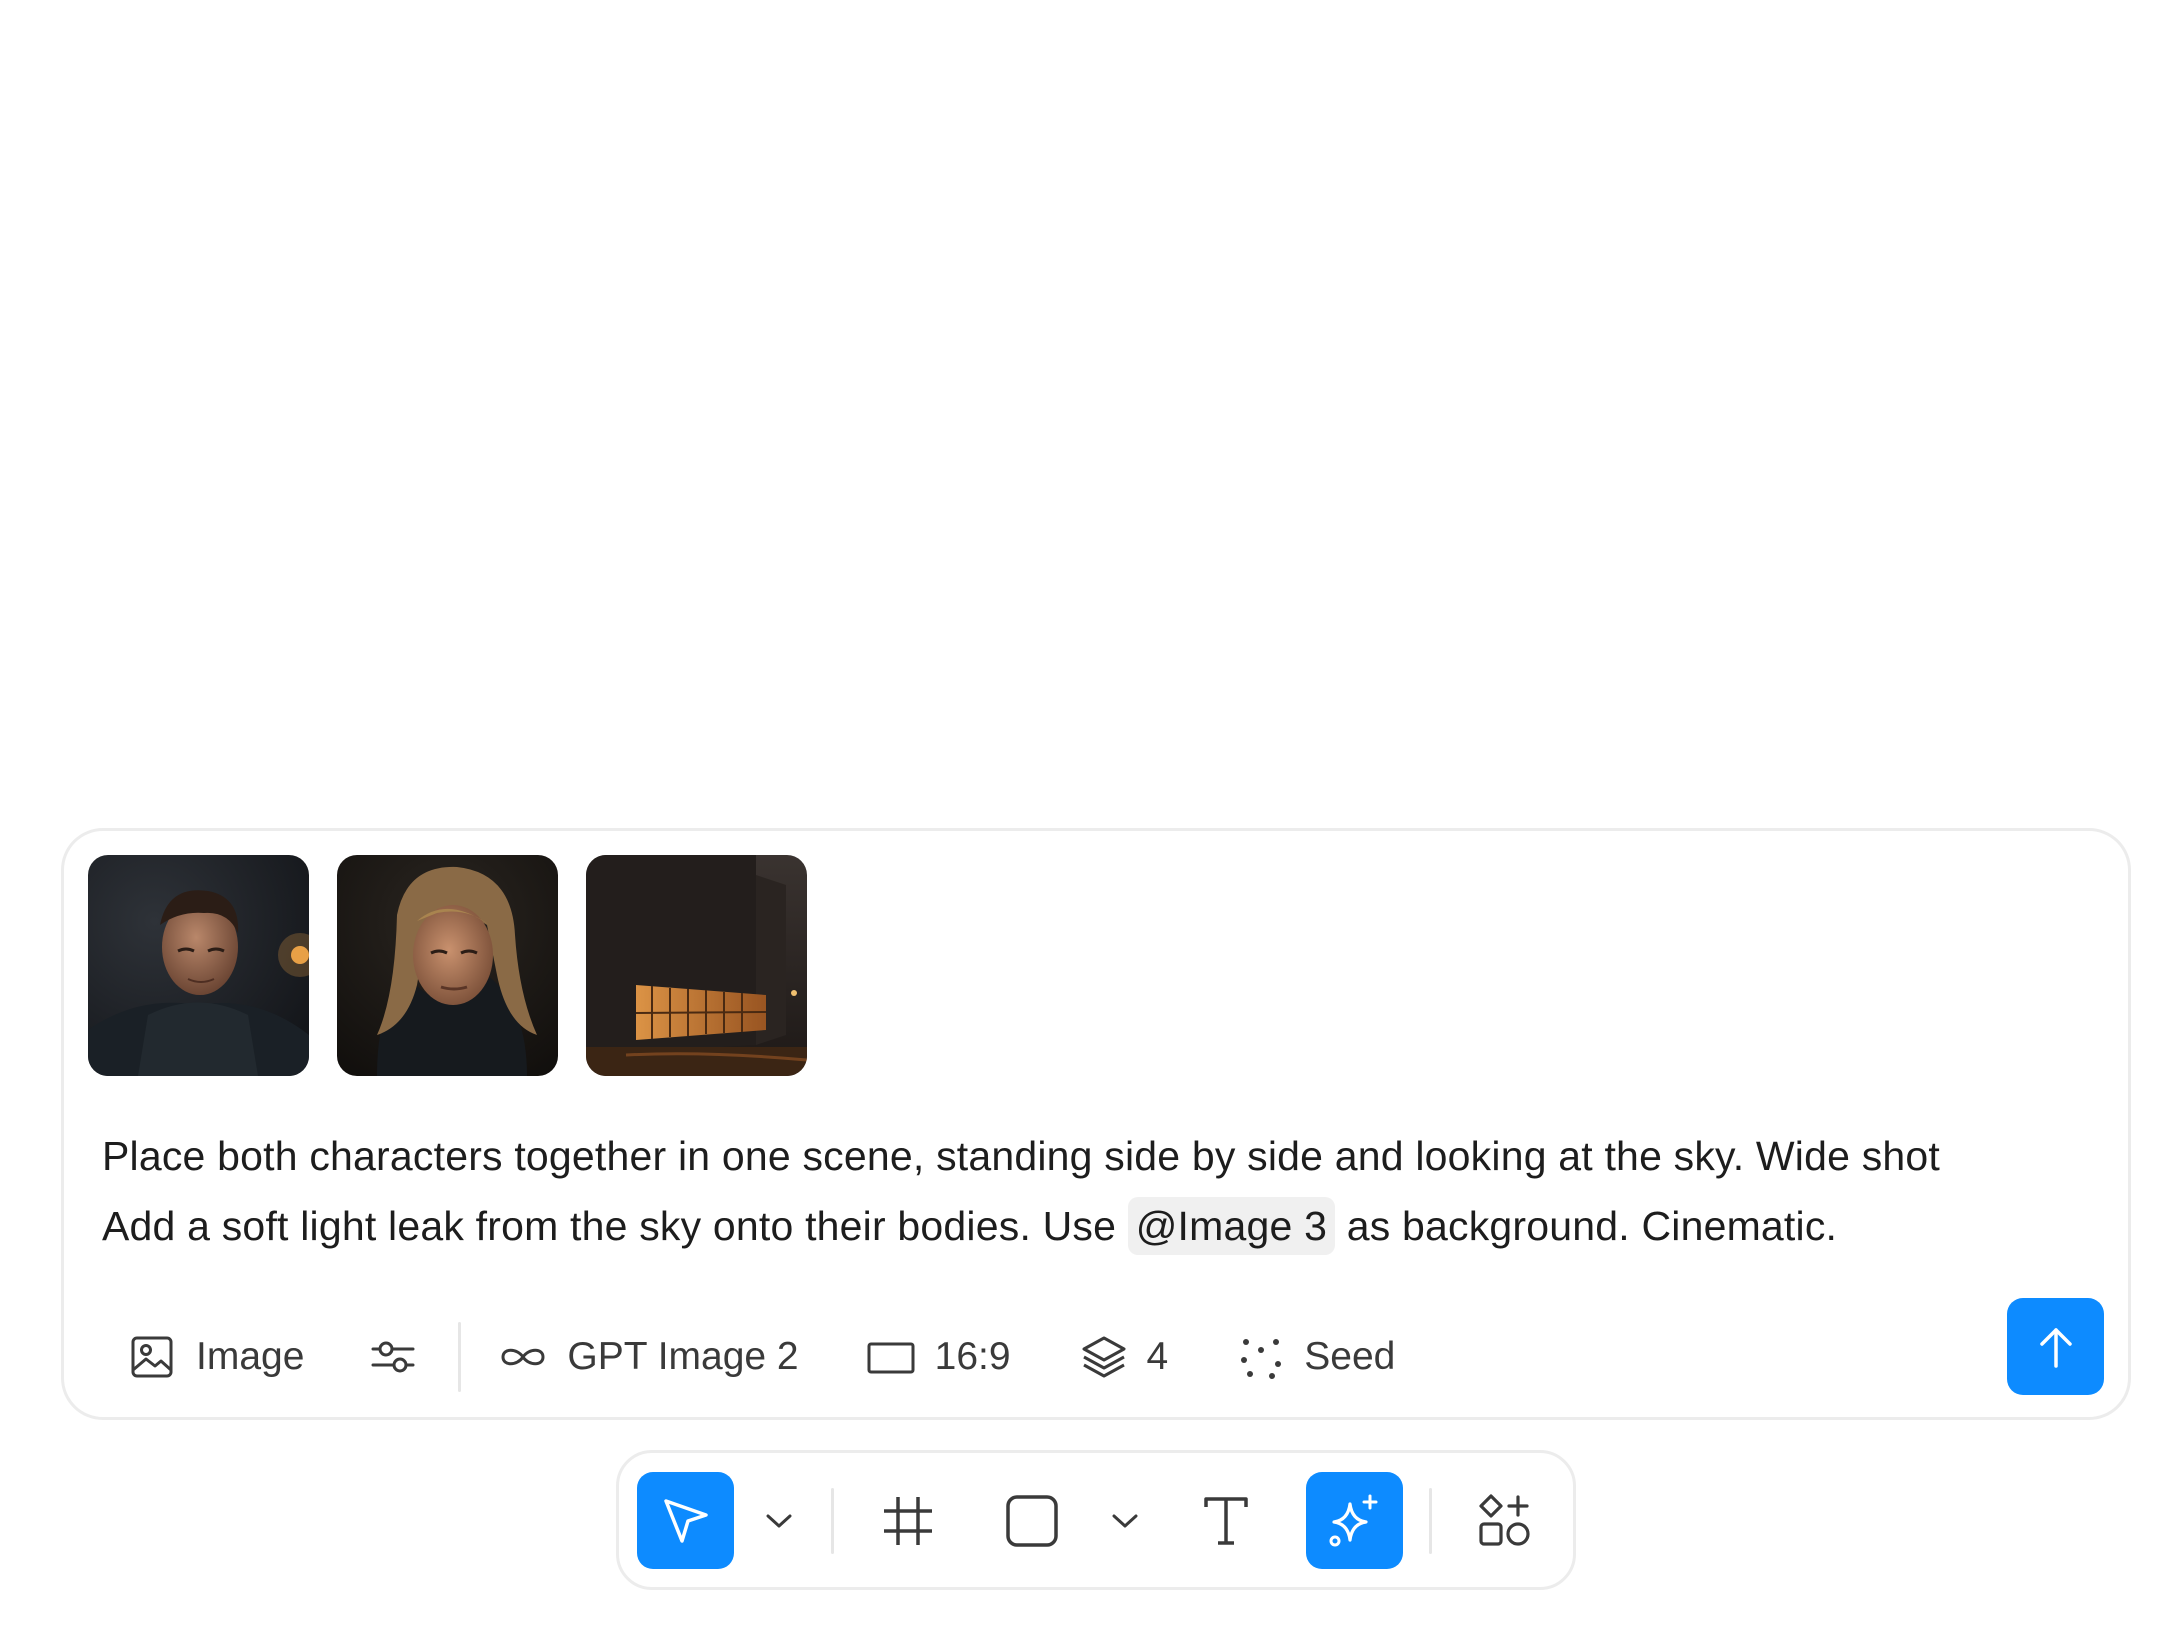  I want to click on shape-tool-dropdown, so click(1125, 1520).